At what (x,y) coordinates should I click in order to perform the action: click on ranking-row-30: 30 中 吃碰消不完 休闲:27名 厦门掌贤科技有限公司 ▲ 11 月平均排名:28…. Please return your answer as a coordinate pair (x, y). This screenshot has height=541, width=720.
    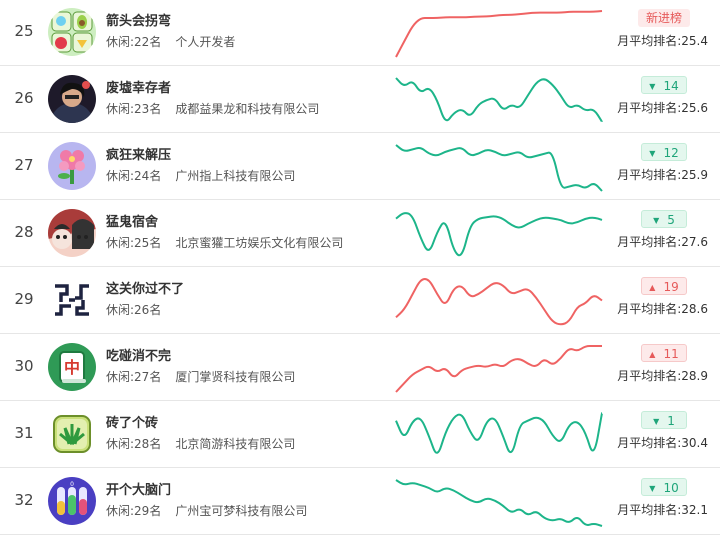
    Looking at the image, I should click on (360, 367).